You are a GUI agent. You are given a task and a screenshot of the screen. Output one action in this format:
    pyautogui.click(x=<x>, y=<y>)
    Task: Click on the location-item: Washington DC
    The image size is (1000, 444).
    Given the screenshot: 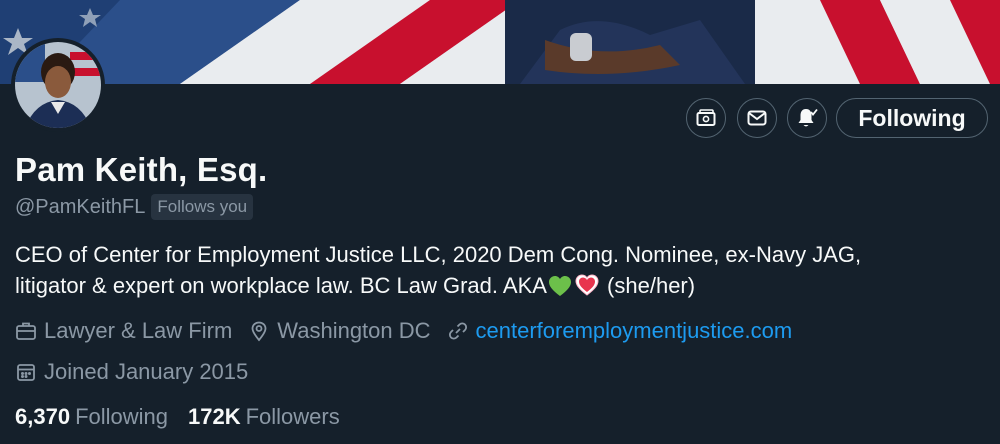 What is the action you would take?
    pyautogui.click(x=339, y=331)
    